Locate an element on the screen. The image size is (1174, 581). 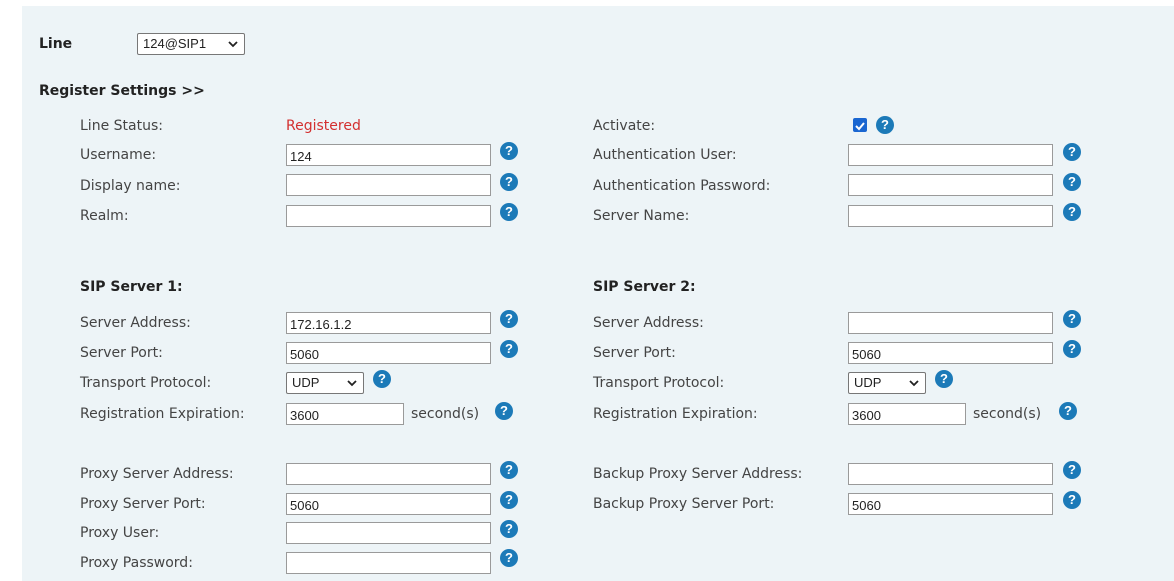
backup-proxy-address-label: Backup Proxy Server Address: is located at coordinates (698, 474).